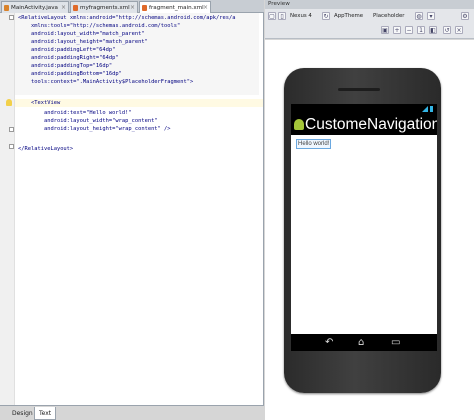  I want to click on navigation-bar: ↶ ⌂ ▭, so click(364, 342).